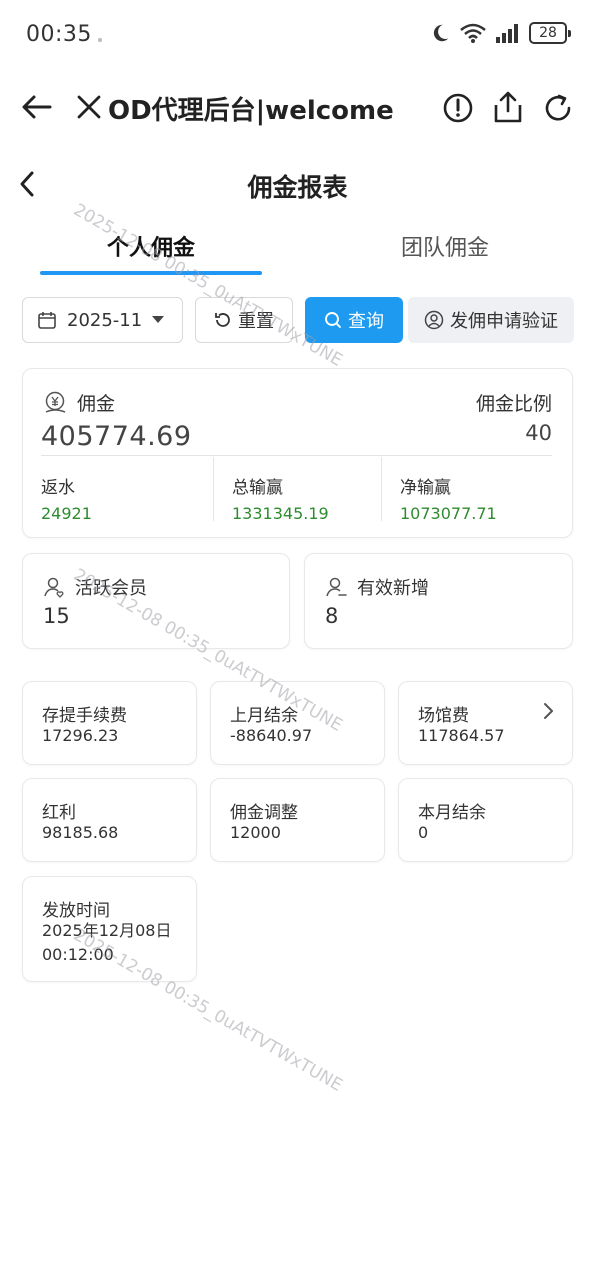 This screenshot has width=595, height=1280. Describe the element at coordinates (55, 402) in the screenshot. I see `money-bag-icon` at that location.